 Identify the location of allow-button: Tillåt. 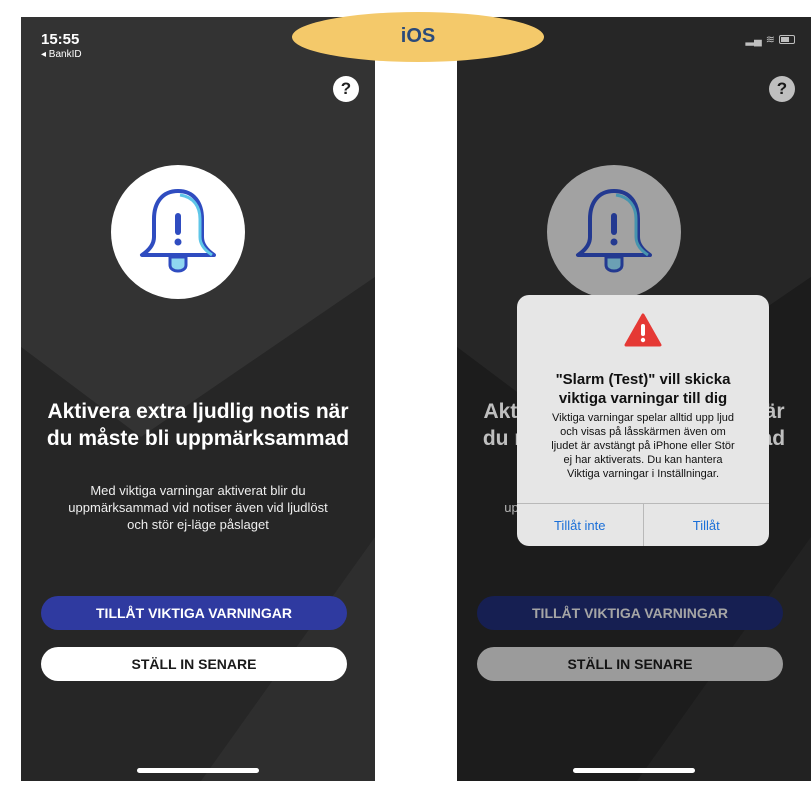
(706, 525).